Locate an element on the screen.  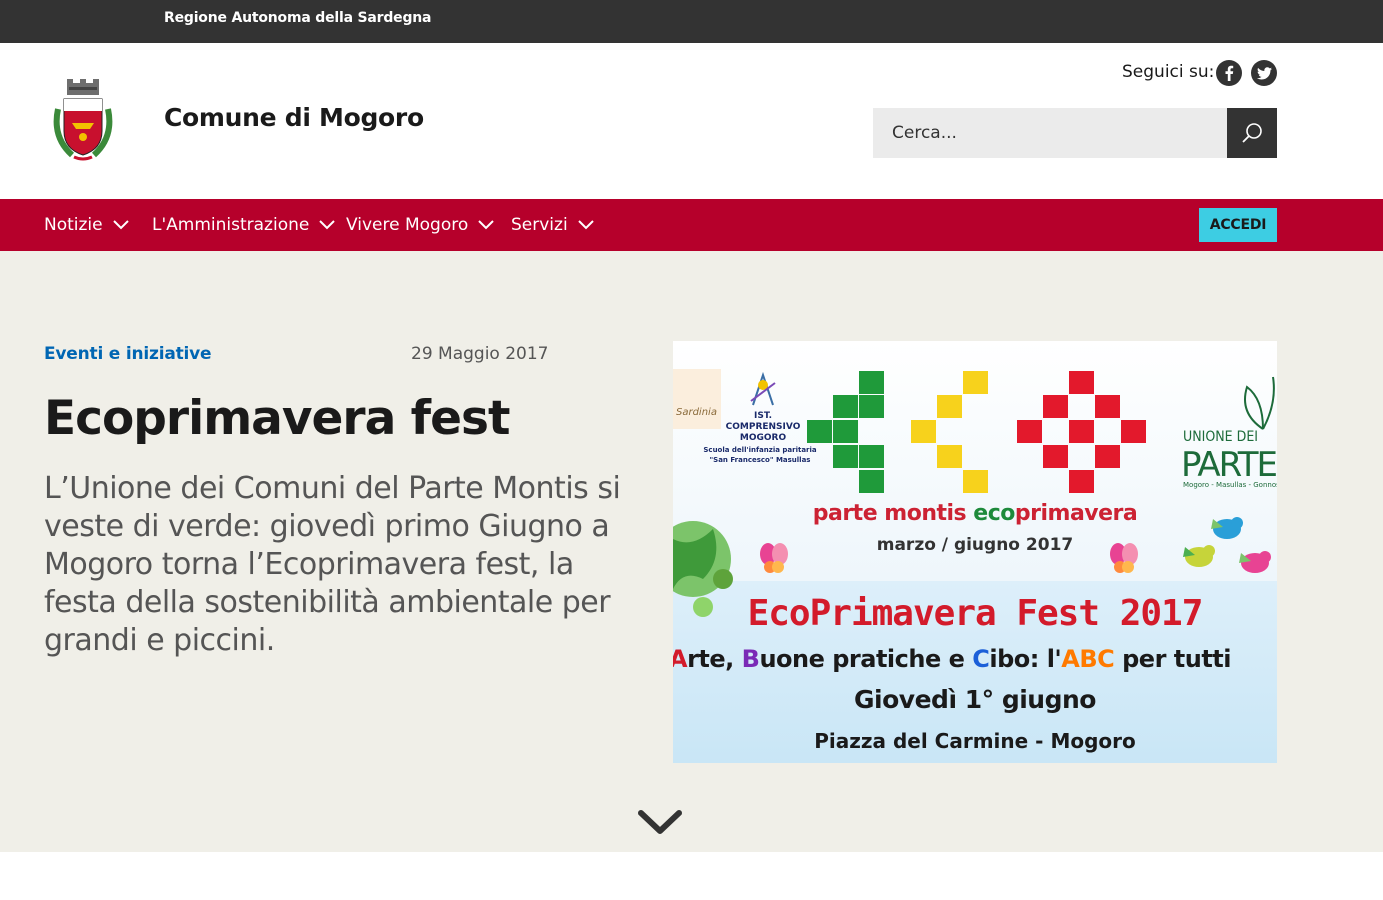
abc-text-3: ibo: l' is located at coordinates (1025, 659).